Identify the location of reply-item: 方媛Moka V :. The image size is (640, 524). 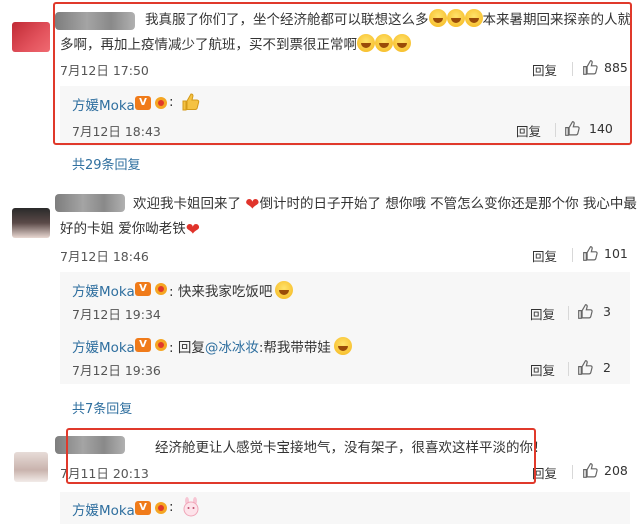
(345, 508).